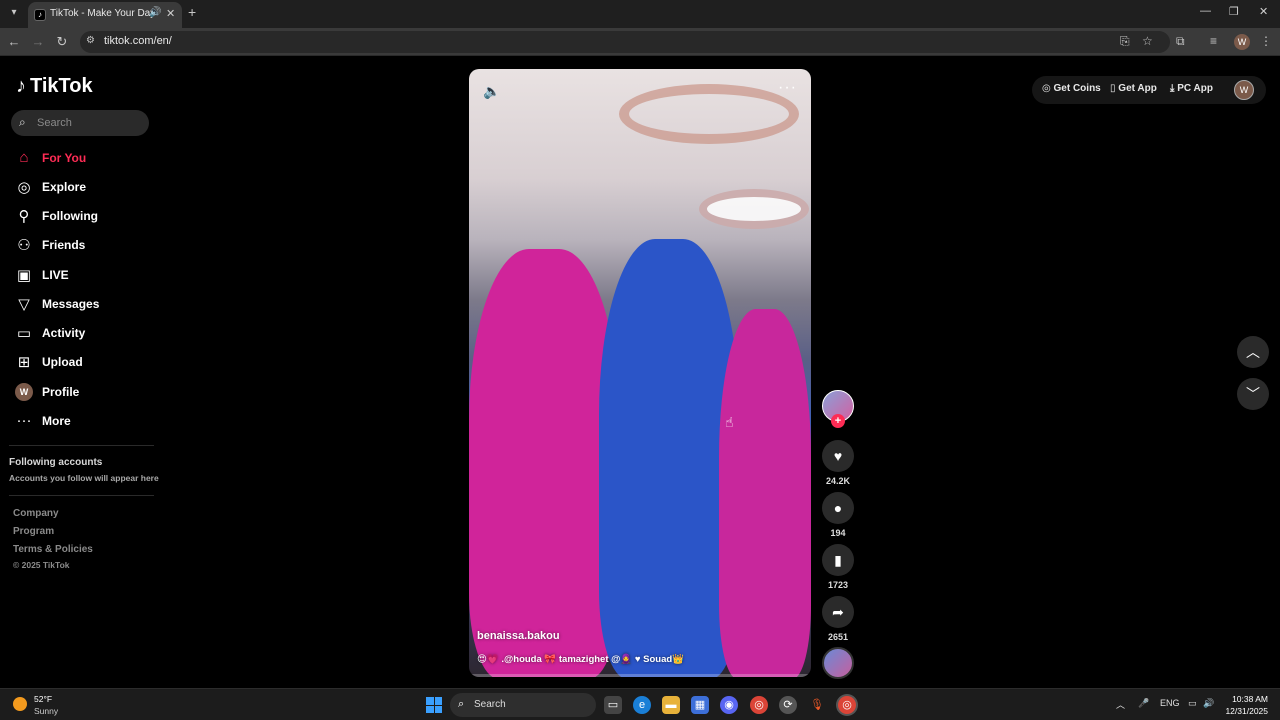 Image resolution: width=1280 pixels, height=720 pixels. I want to click on forward-button: →, so click(38, 41).